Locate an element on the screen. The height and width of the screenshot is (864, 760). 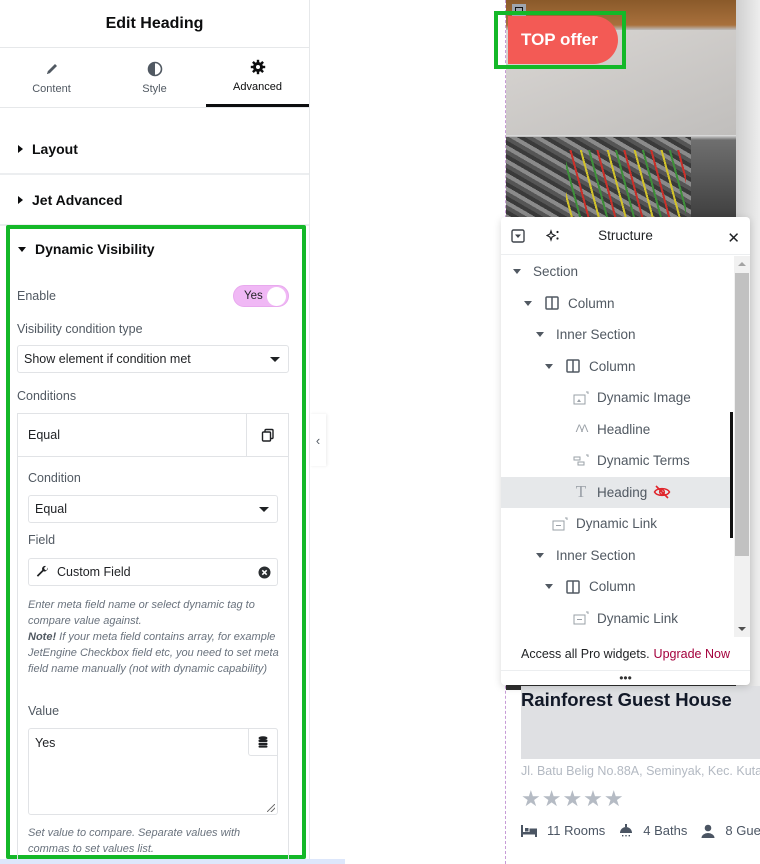
tab-advanced-label: Advanced is located at coordinates (257, 87).